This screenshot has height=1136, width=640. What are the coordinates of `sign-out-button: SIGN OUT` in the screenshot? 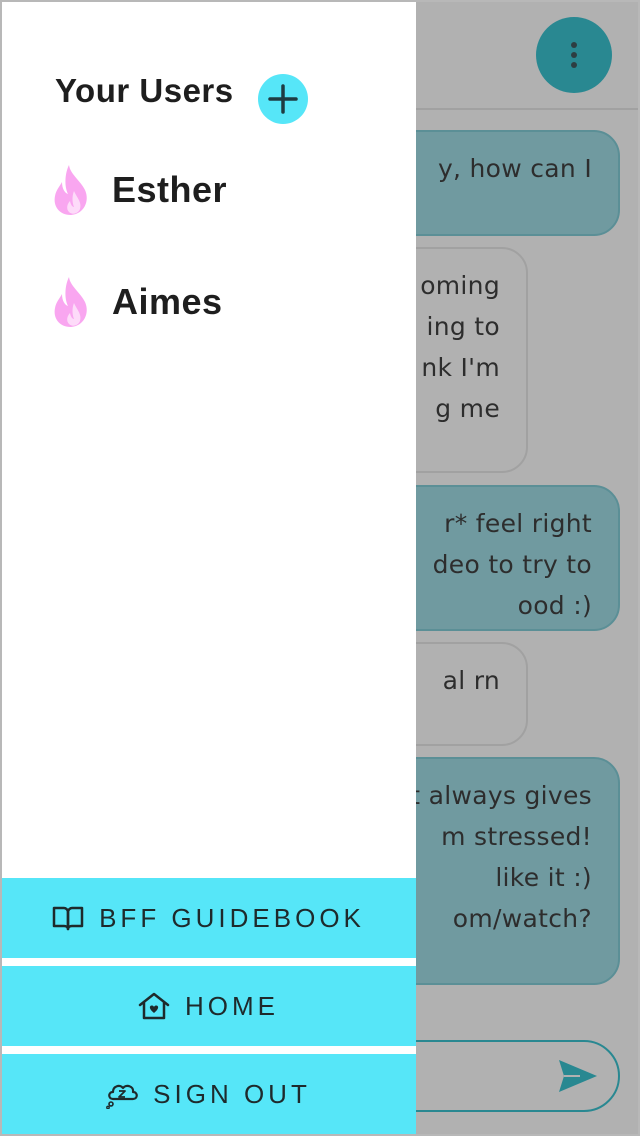 It's located at (208, 1094).